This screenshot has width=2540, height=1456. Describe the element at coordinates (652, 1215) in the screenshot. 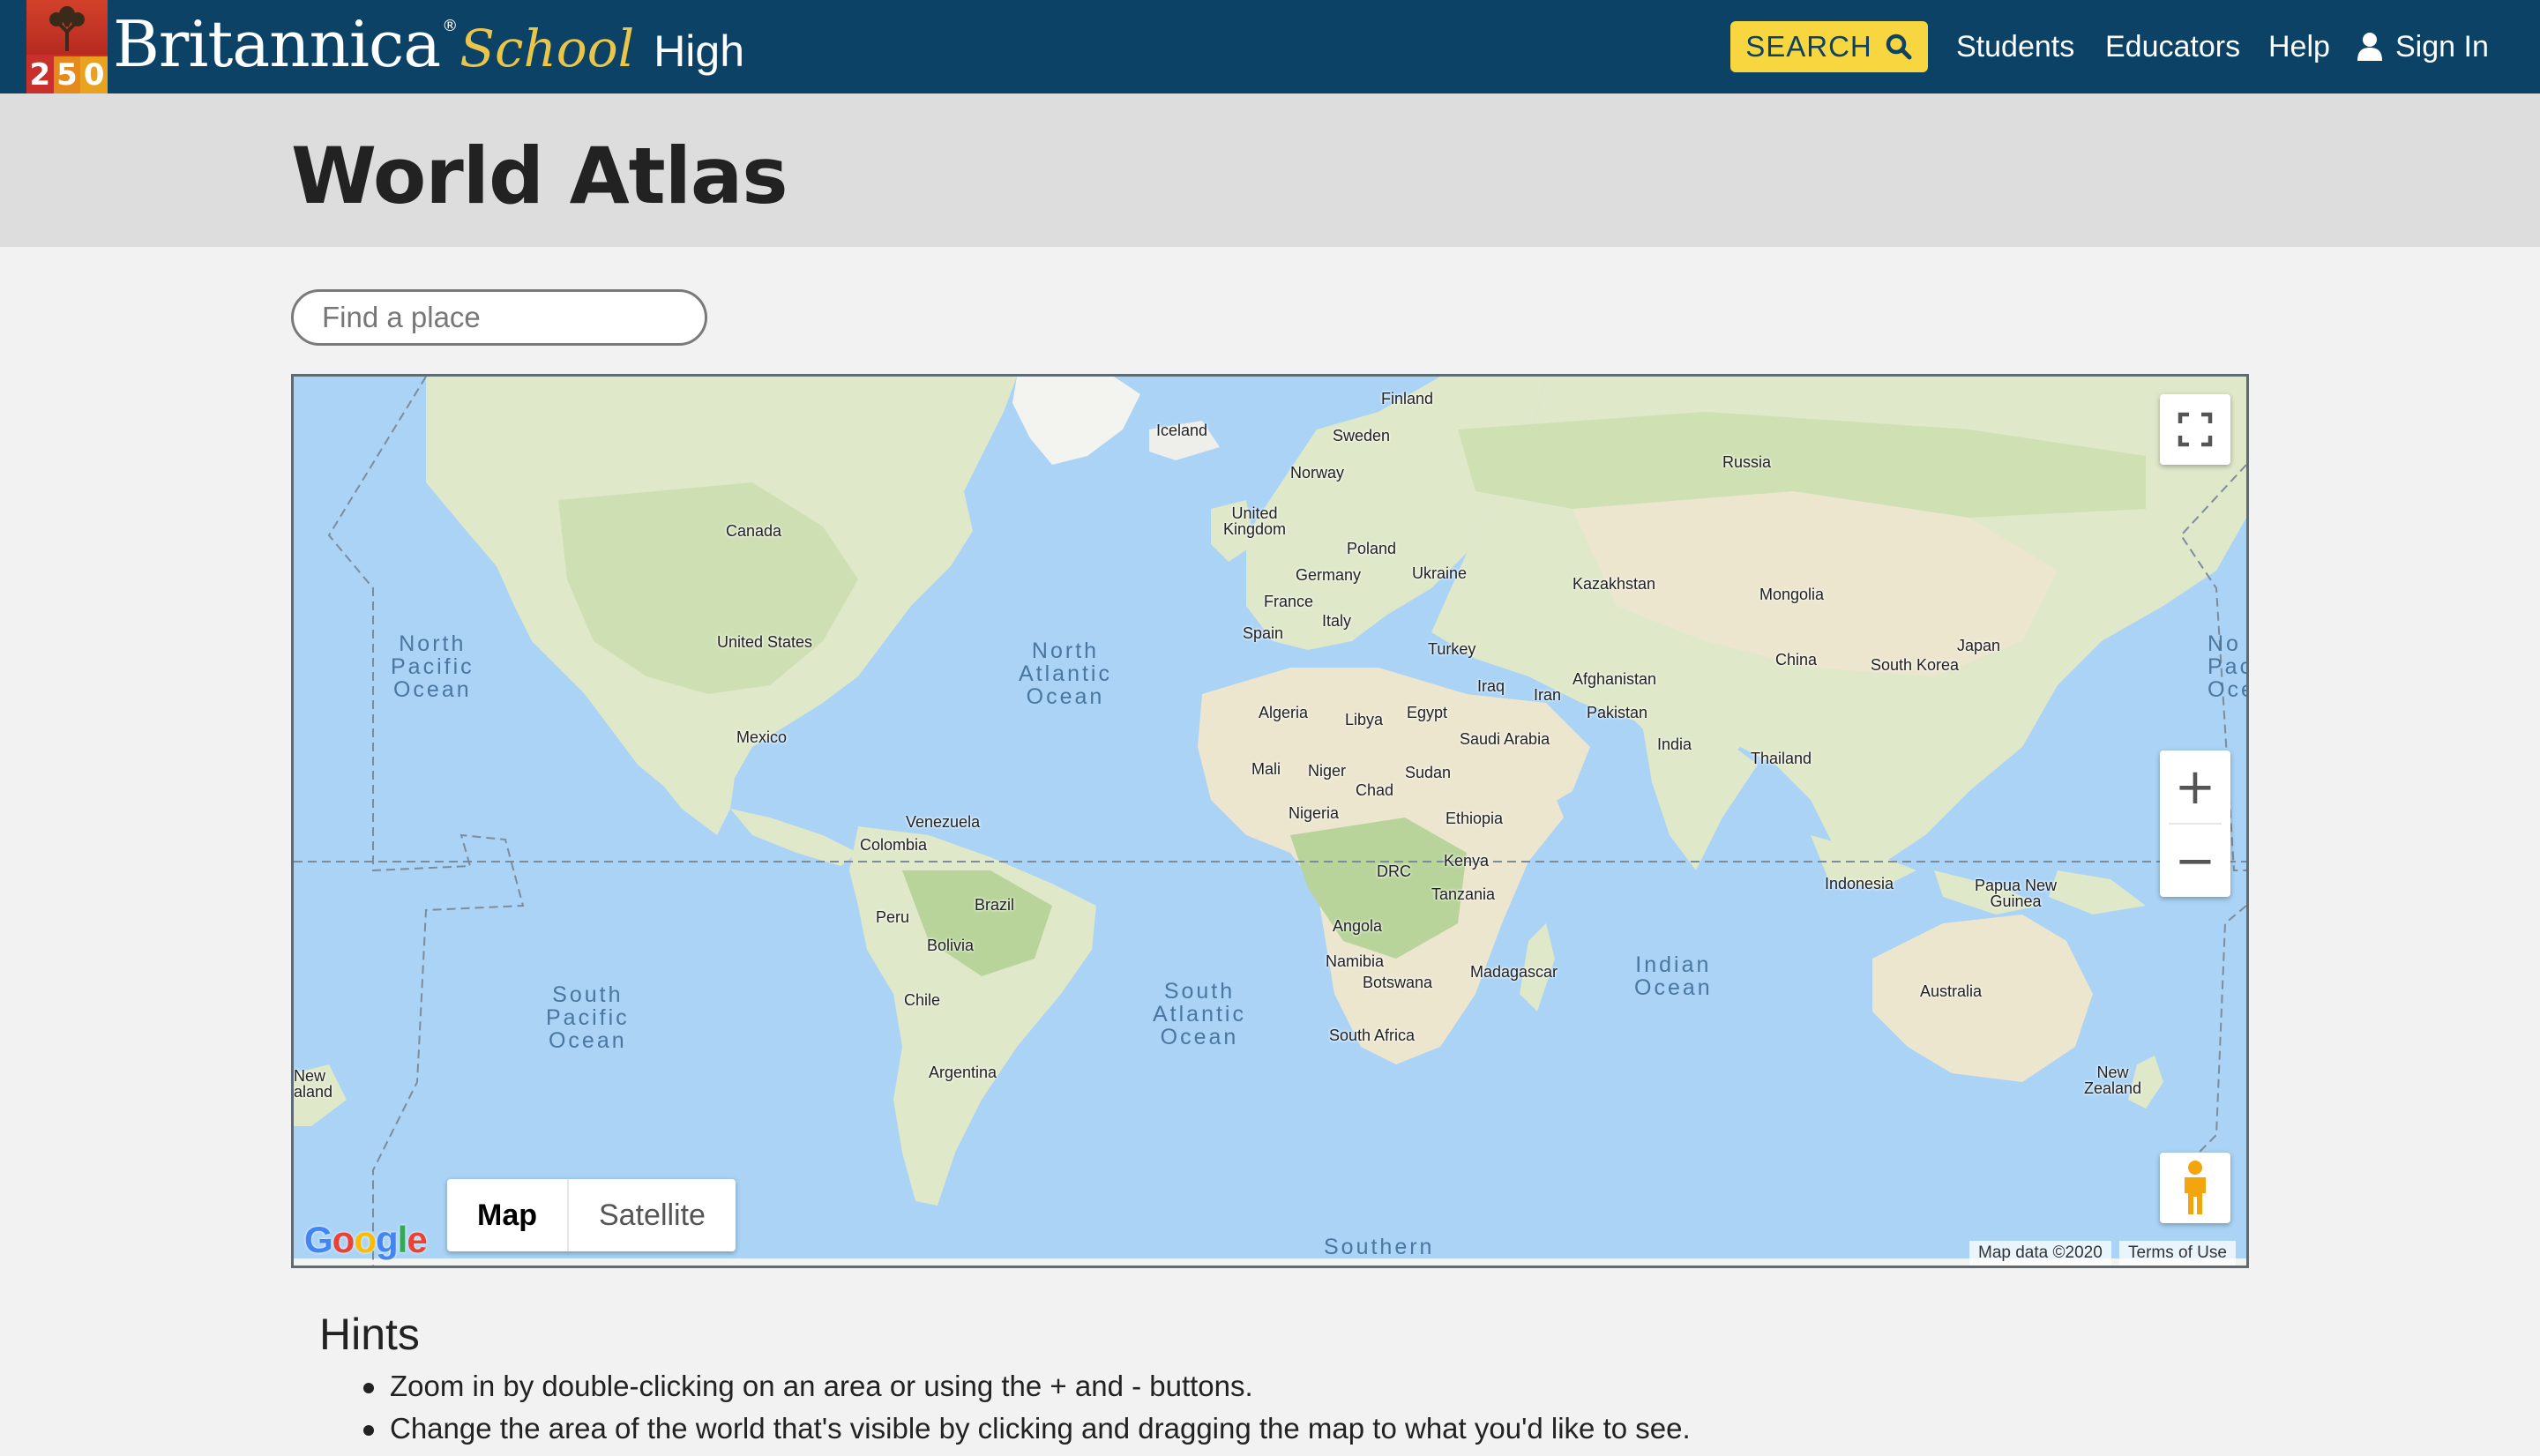

I see `map-type-satellite-button: Satellite` at that location.